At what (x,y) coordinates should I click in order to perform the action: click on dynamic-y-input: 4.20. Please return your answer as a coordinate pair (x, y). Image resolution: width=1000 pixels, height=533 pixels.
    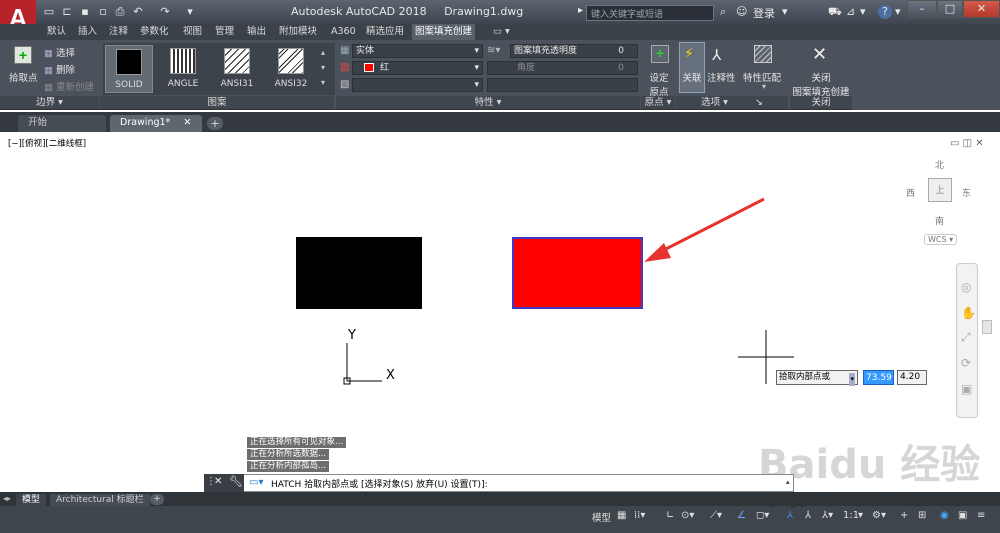
    Looking at the image, I should click on (912, 377).